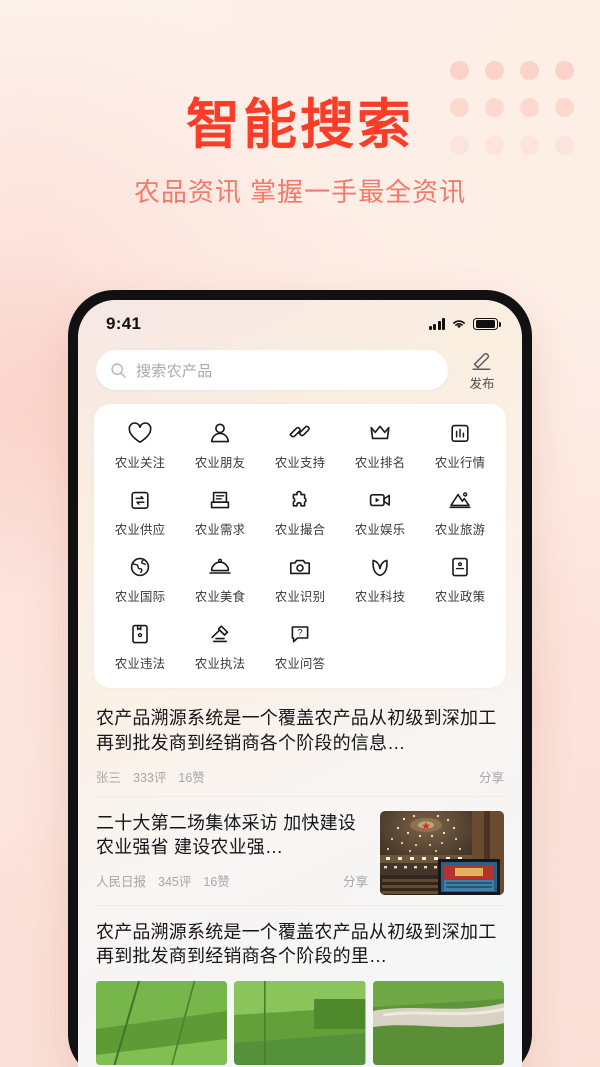 Image resolution: width=600 pixels, height=1067 pixels. I want to click on grid-item-agri-tourism: 农业旅游, so click(460, 513).